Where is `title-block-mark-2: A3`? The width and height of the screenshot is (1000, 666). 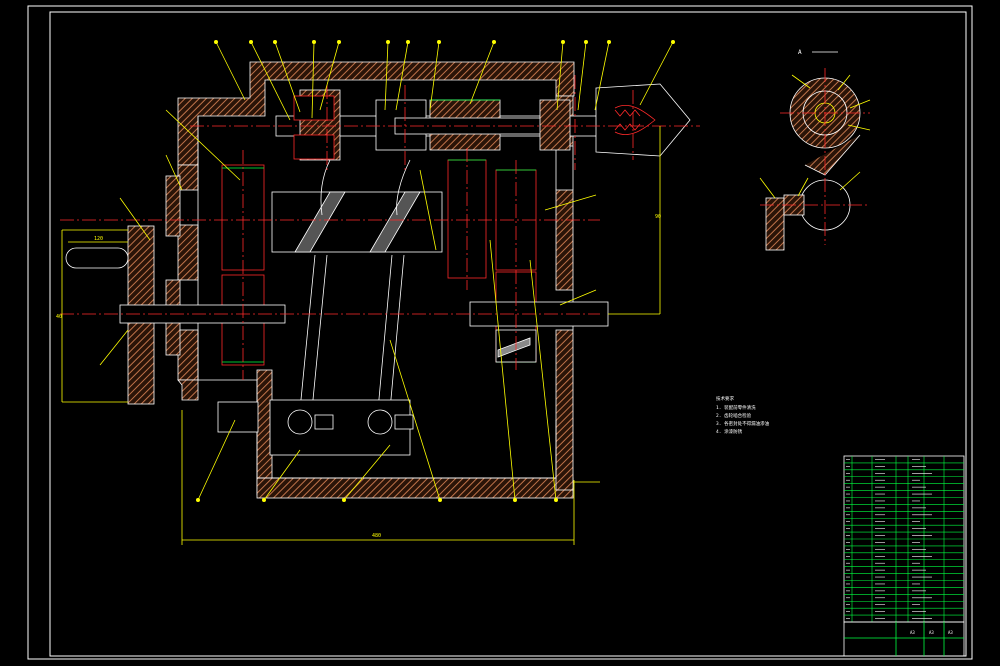
title-block-mark-2: A3 is located at coordinates (931, 632).